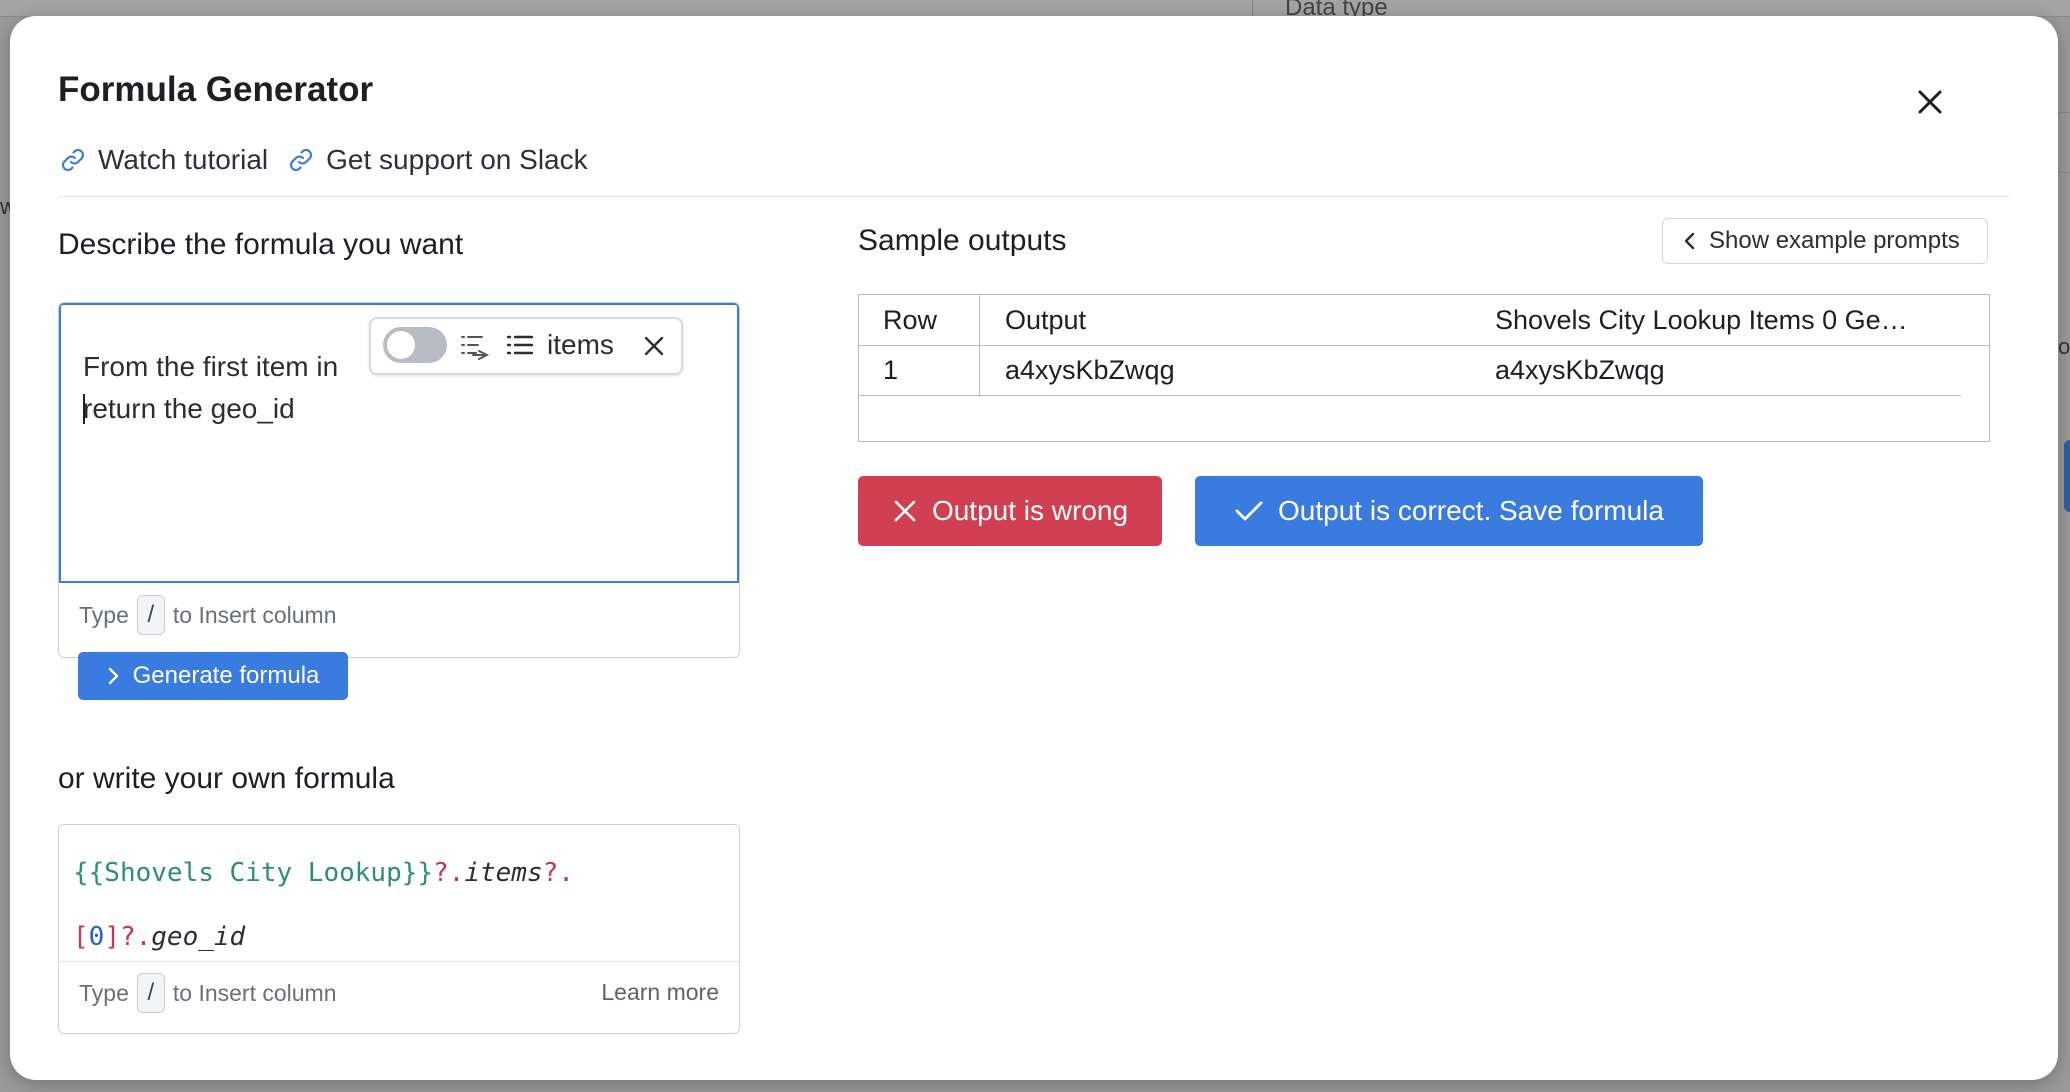  I want to click on sample-outputs-title: Sample outputs, so click(962, 240).